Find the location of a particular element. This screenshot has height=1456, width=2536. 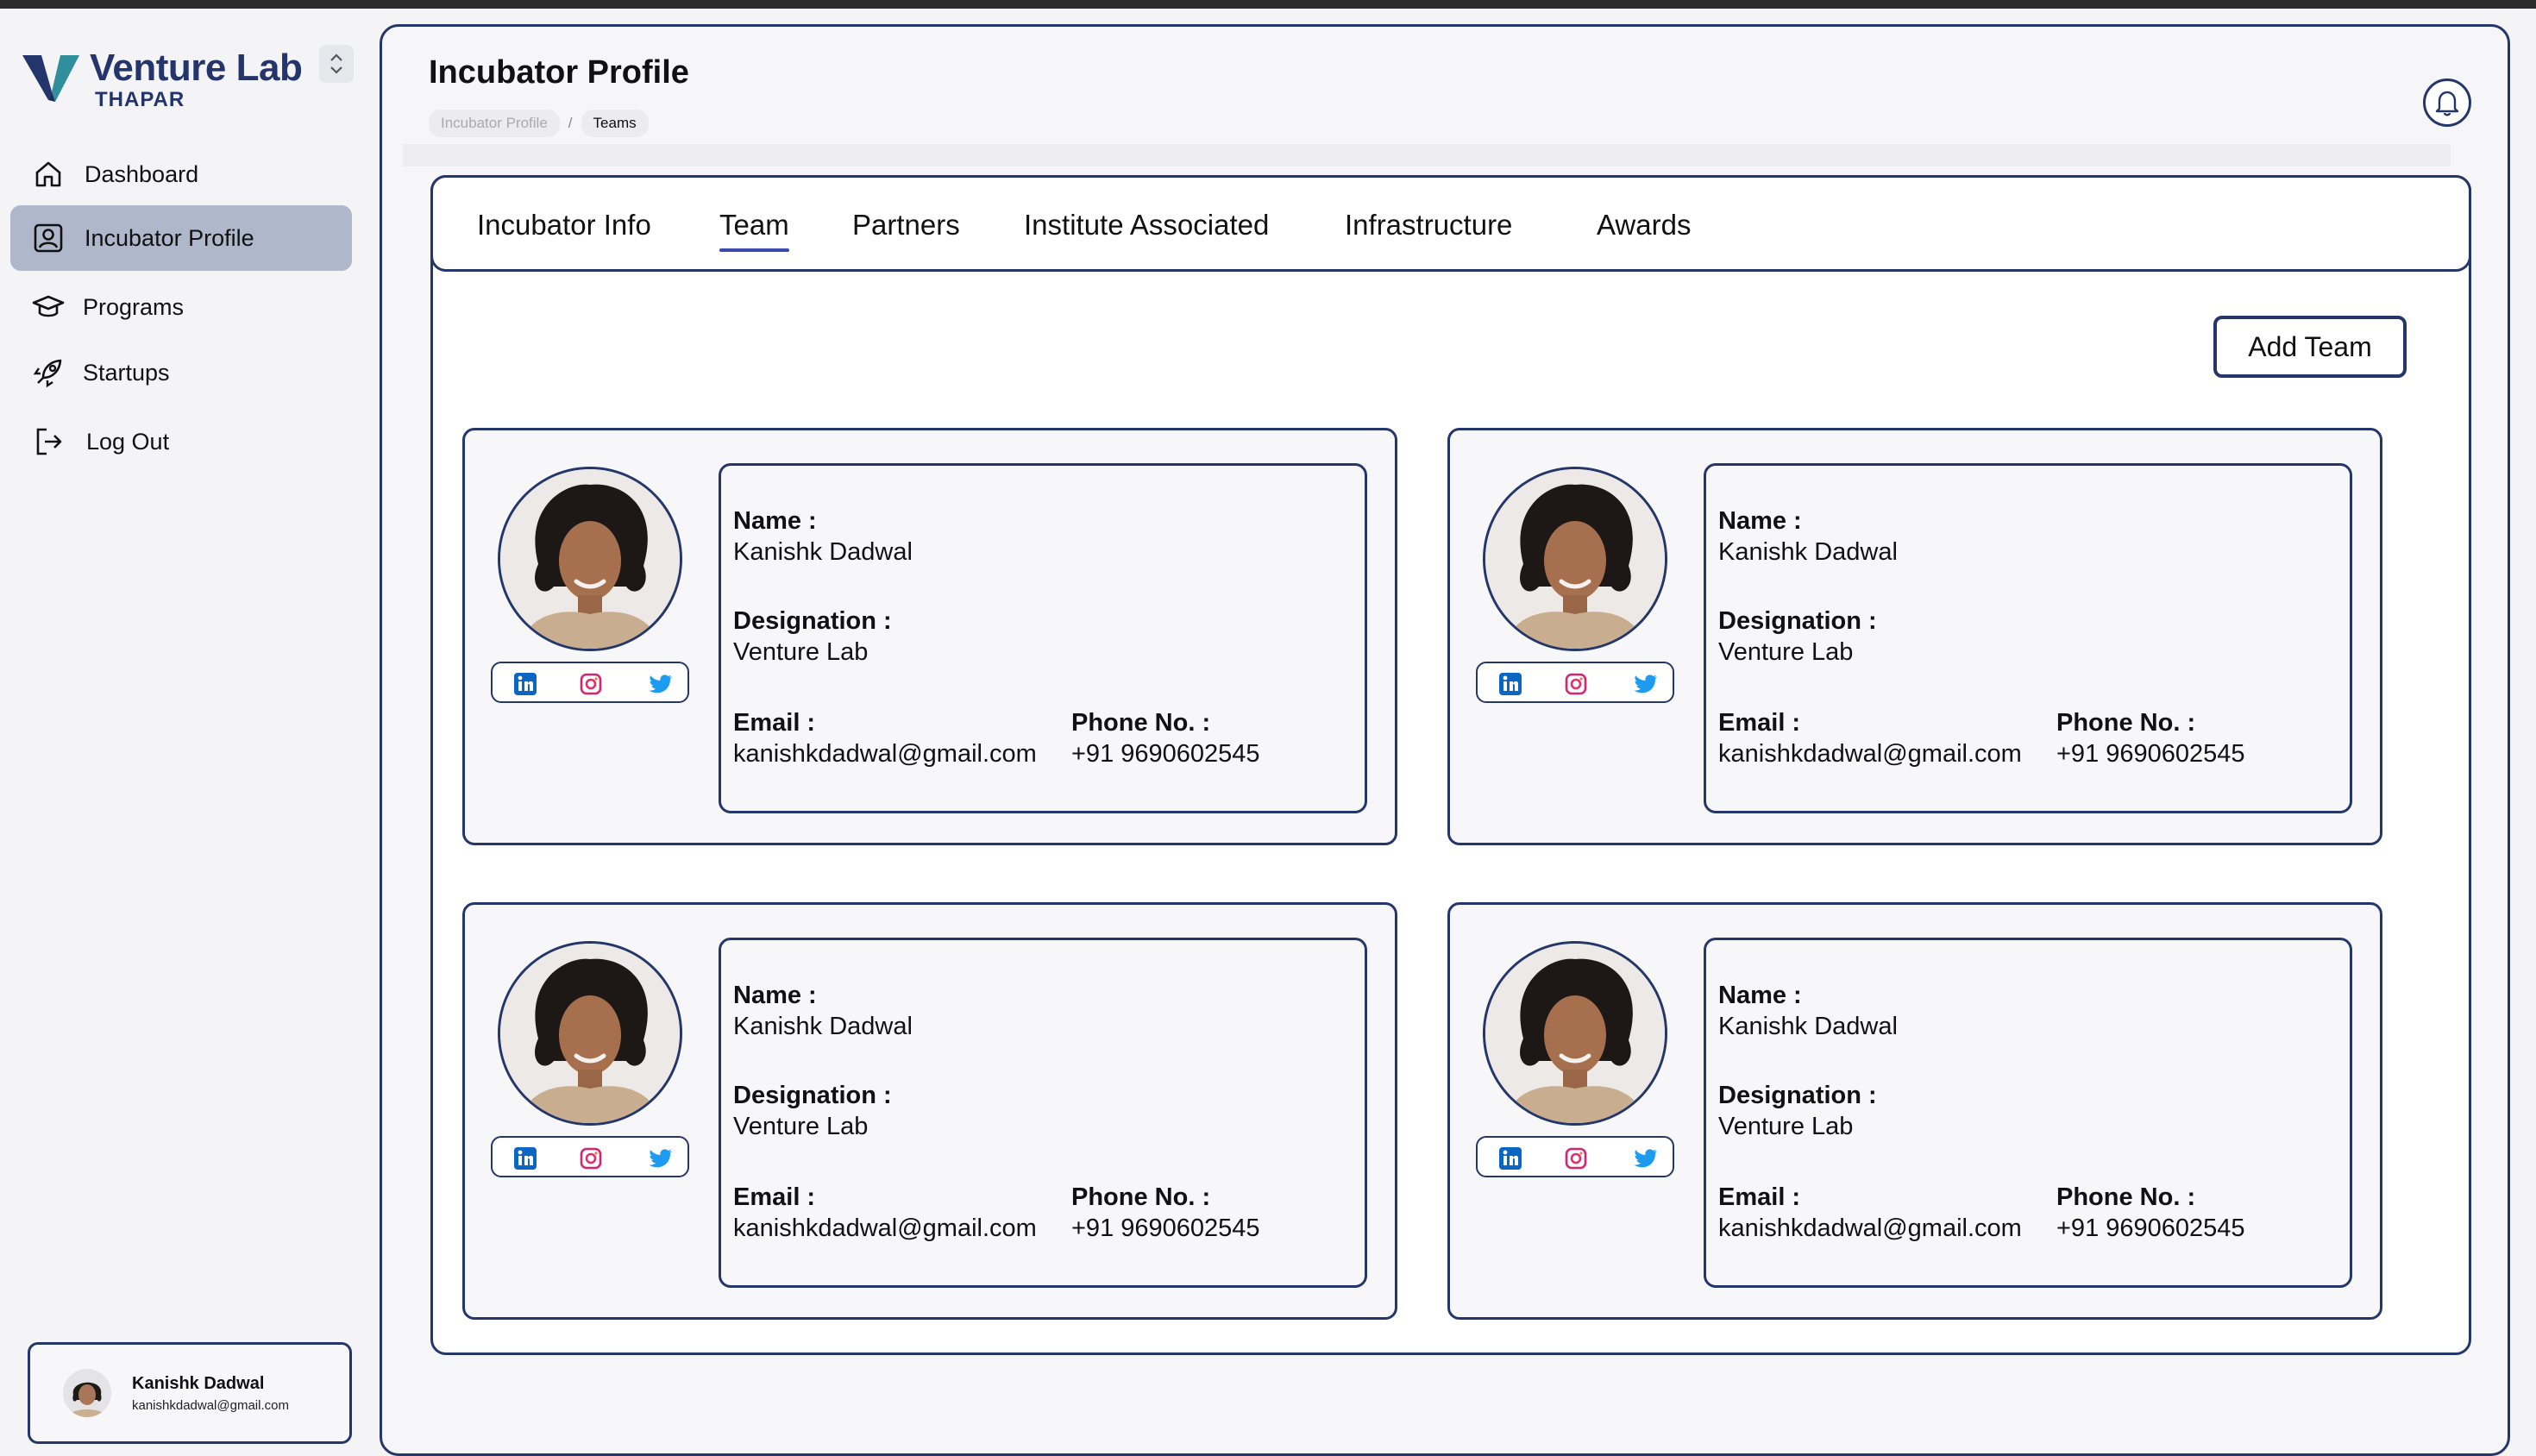

sidebar-item-incubator-profile: Incubator Profile is located at coordinates (181, 238).